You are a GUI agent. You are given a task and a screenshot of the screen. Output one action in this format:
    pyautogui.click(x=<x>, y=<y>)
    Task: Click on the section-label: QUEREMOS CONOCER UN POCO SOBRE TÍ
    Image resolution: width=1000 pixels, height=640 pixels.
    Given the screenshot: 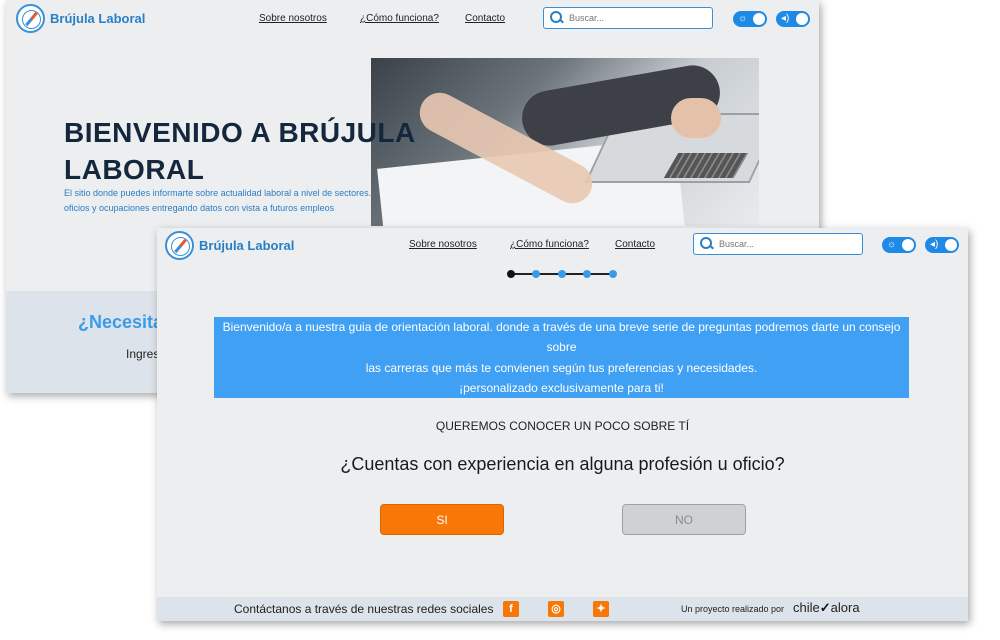 What is the action you would take?
    pyautogui.click(x=562, y=426)
    